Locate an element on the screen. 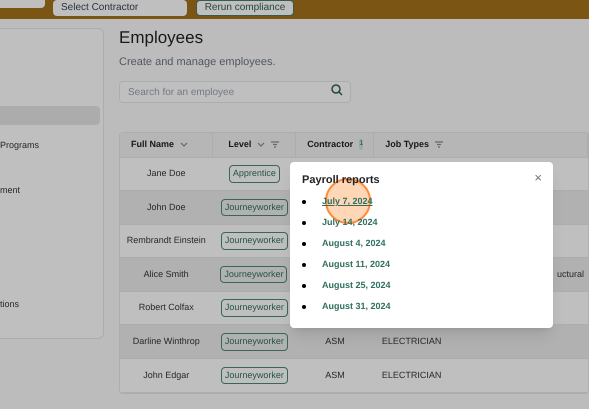 The width and height of the screenshot is (589, 409). search-icon is located at coordinates (337, 90).